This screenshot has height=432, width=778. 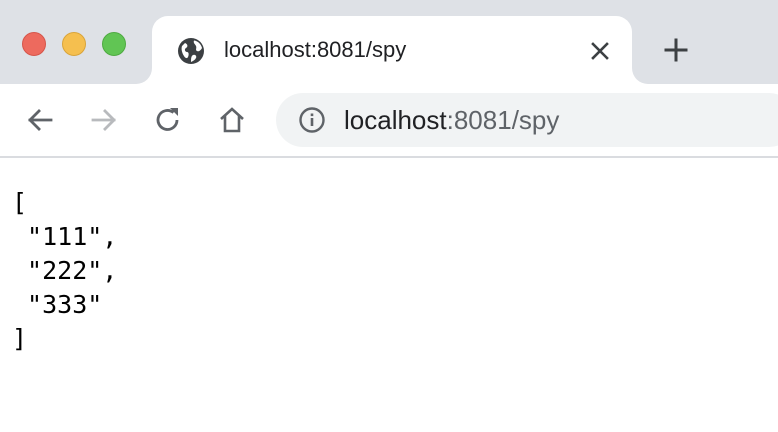 I want to click on address-path: :8081/spy, so click(x=503, y=120).